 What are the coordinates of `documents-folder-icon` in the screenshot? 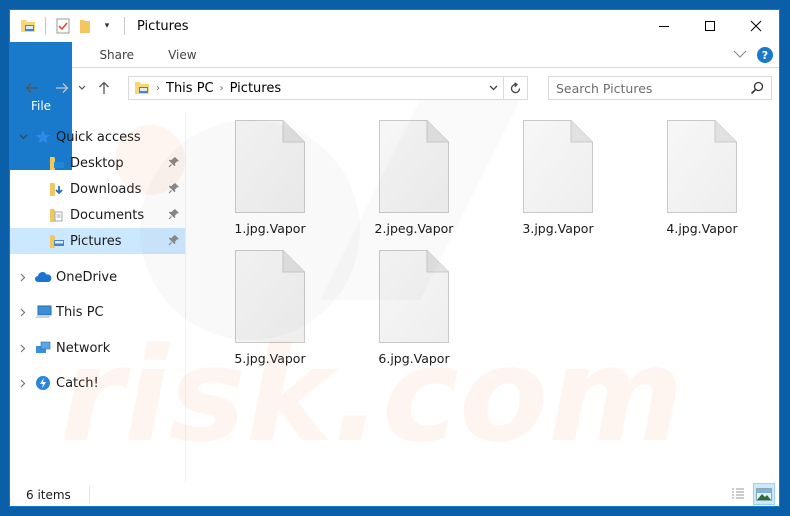 It's located at (57, 215).